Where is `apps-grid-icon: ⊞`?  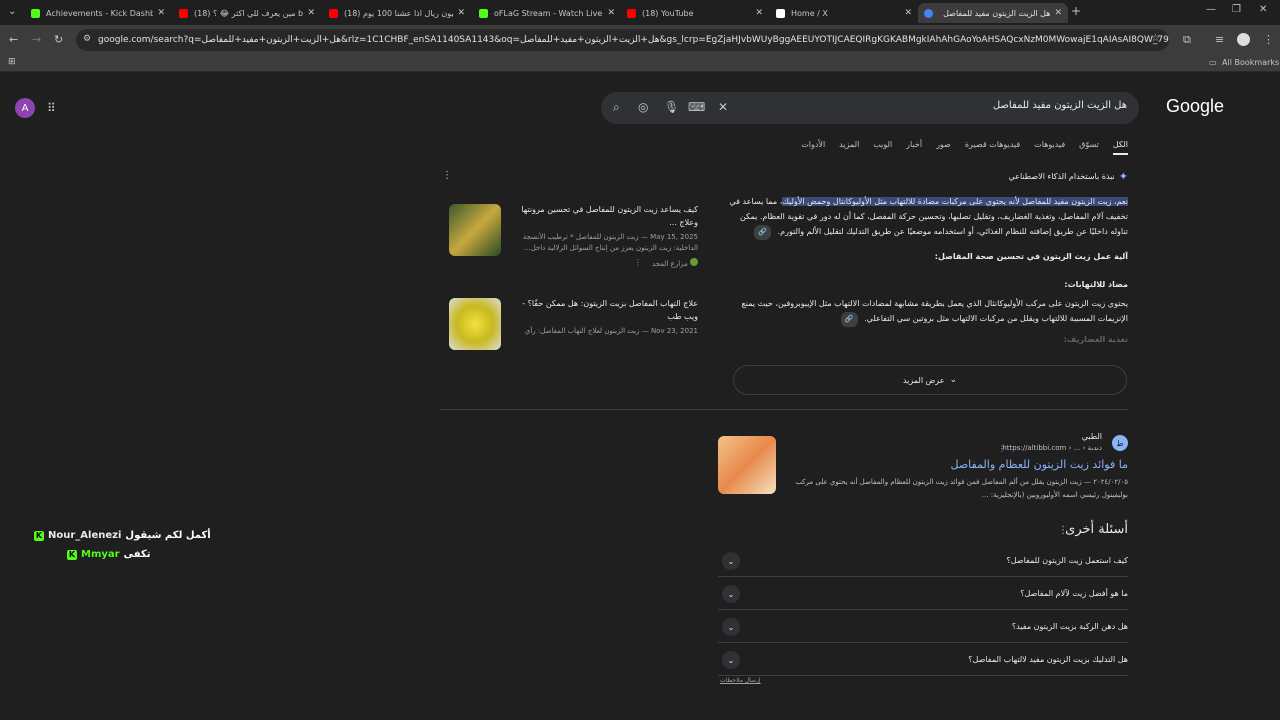 apps-grid-icon: ⊞ is located at coordinates (12, 62).